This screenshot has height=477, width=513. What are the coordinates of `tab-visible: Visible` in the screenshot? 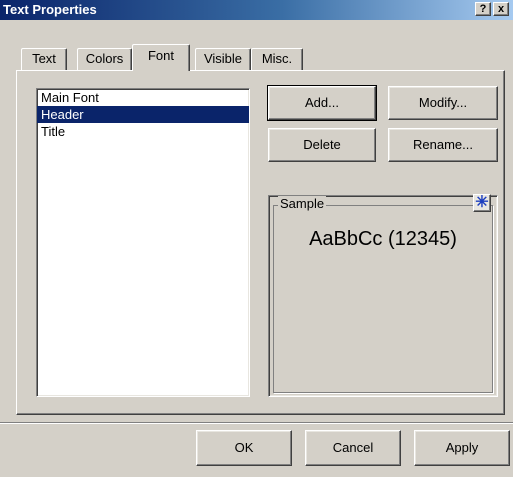 It's located at (223, 59).